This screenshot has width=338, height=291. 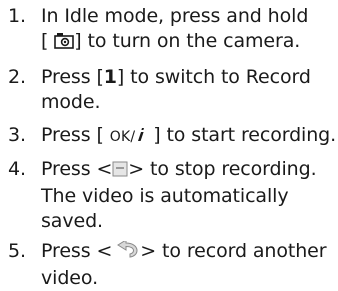 What do you see at coordinates (126, 252) in the screenshot?
I see `back-arrow-icon` at bounding box center [126, 252].